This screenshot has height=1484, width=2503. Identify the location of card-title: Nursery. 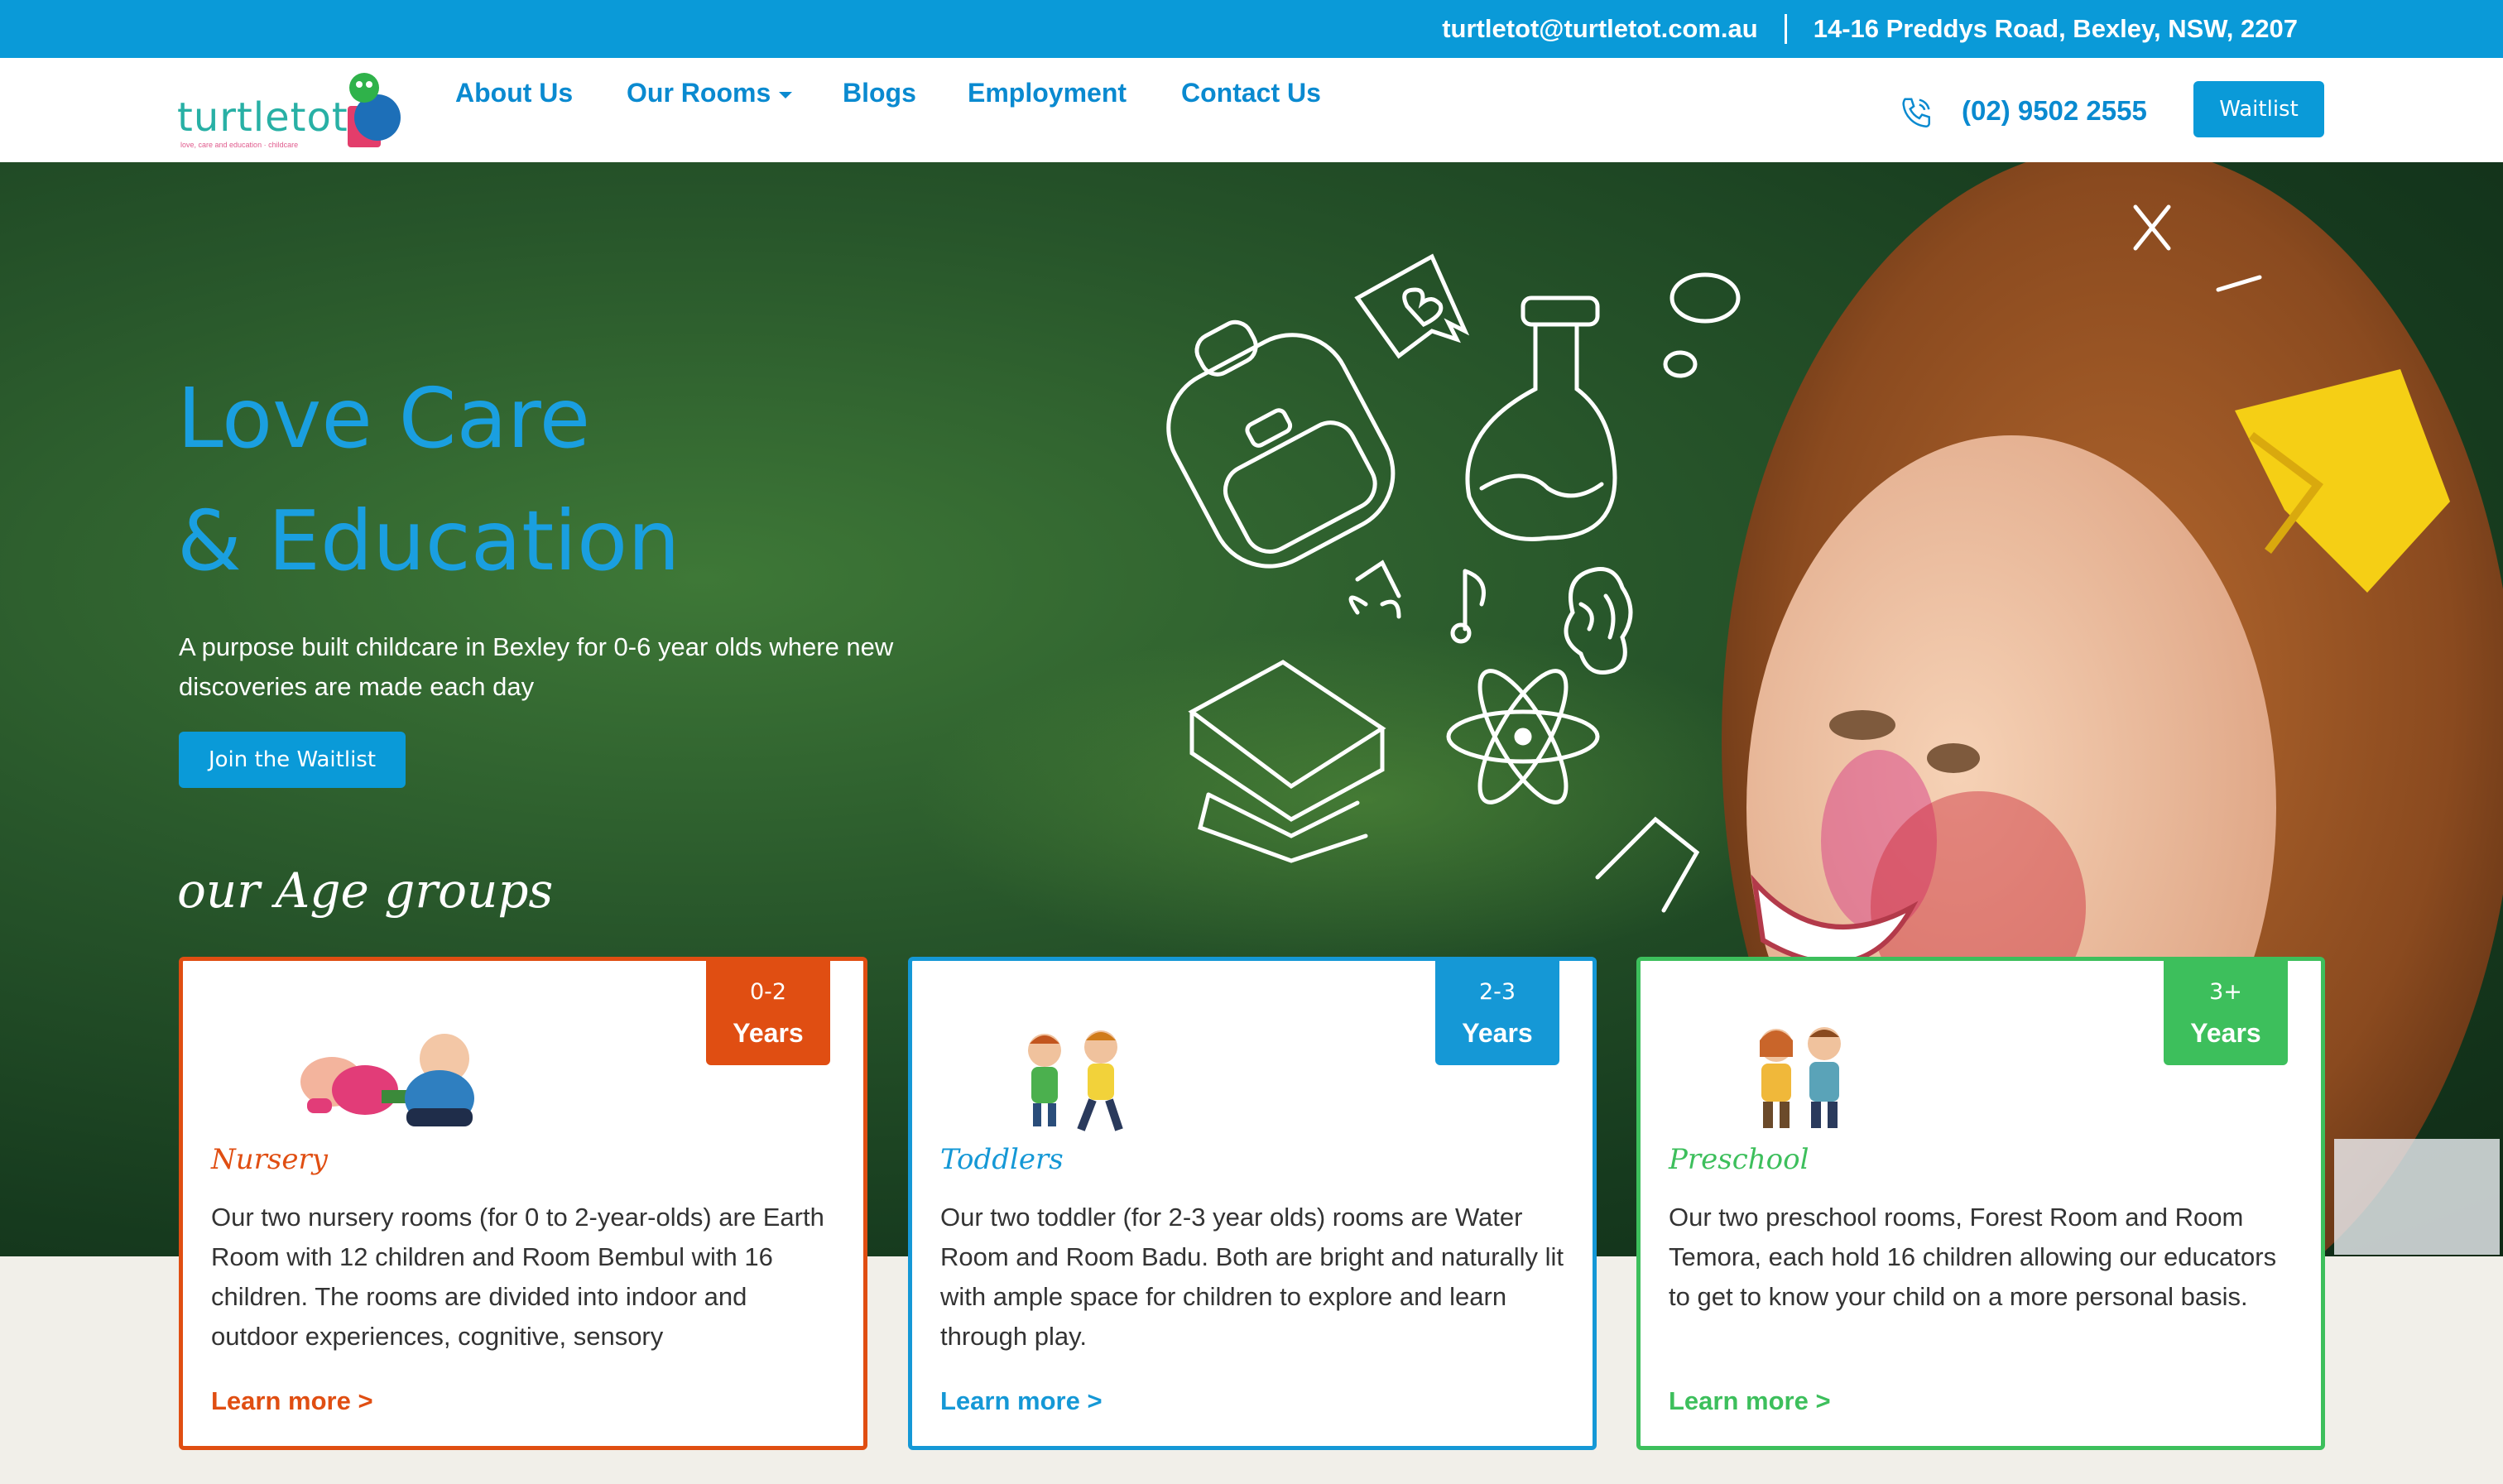
(269, 1159).